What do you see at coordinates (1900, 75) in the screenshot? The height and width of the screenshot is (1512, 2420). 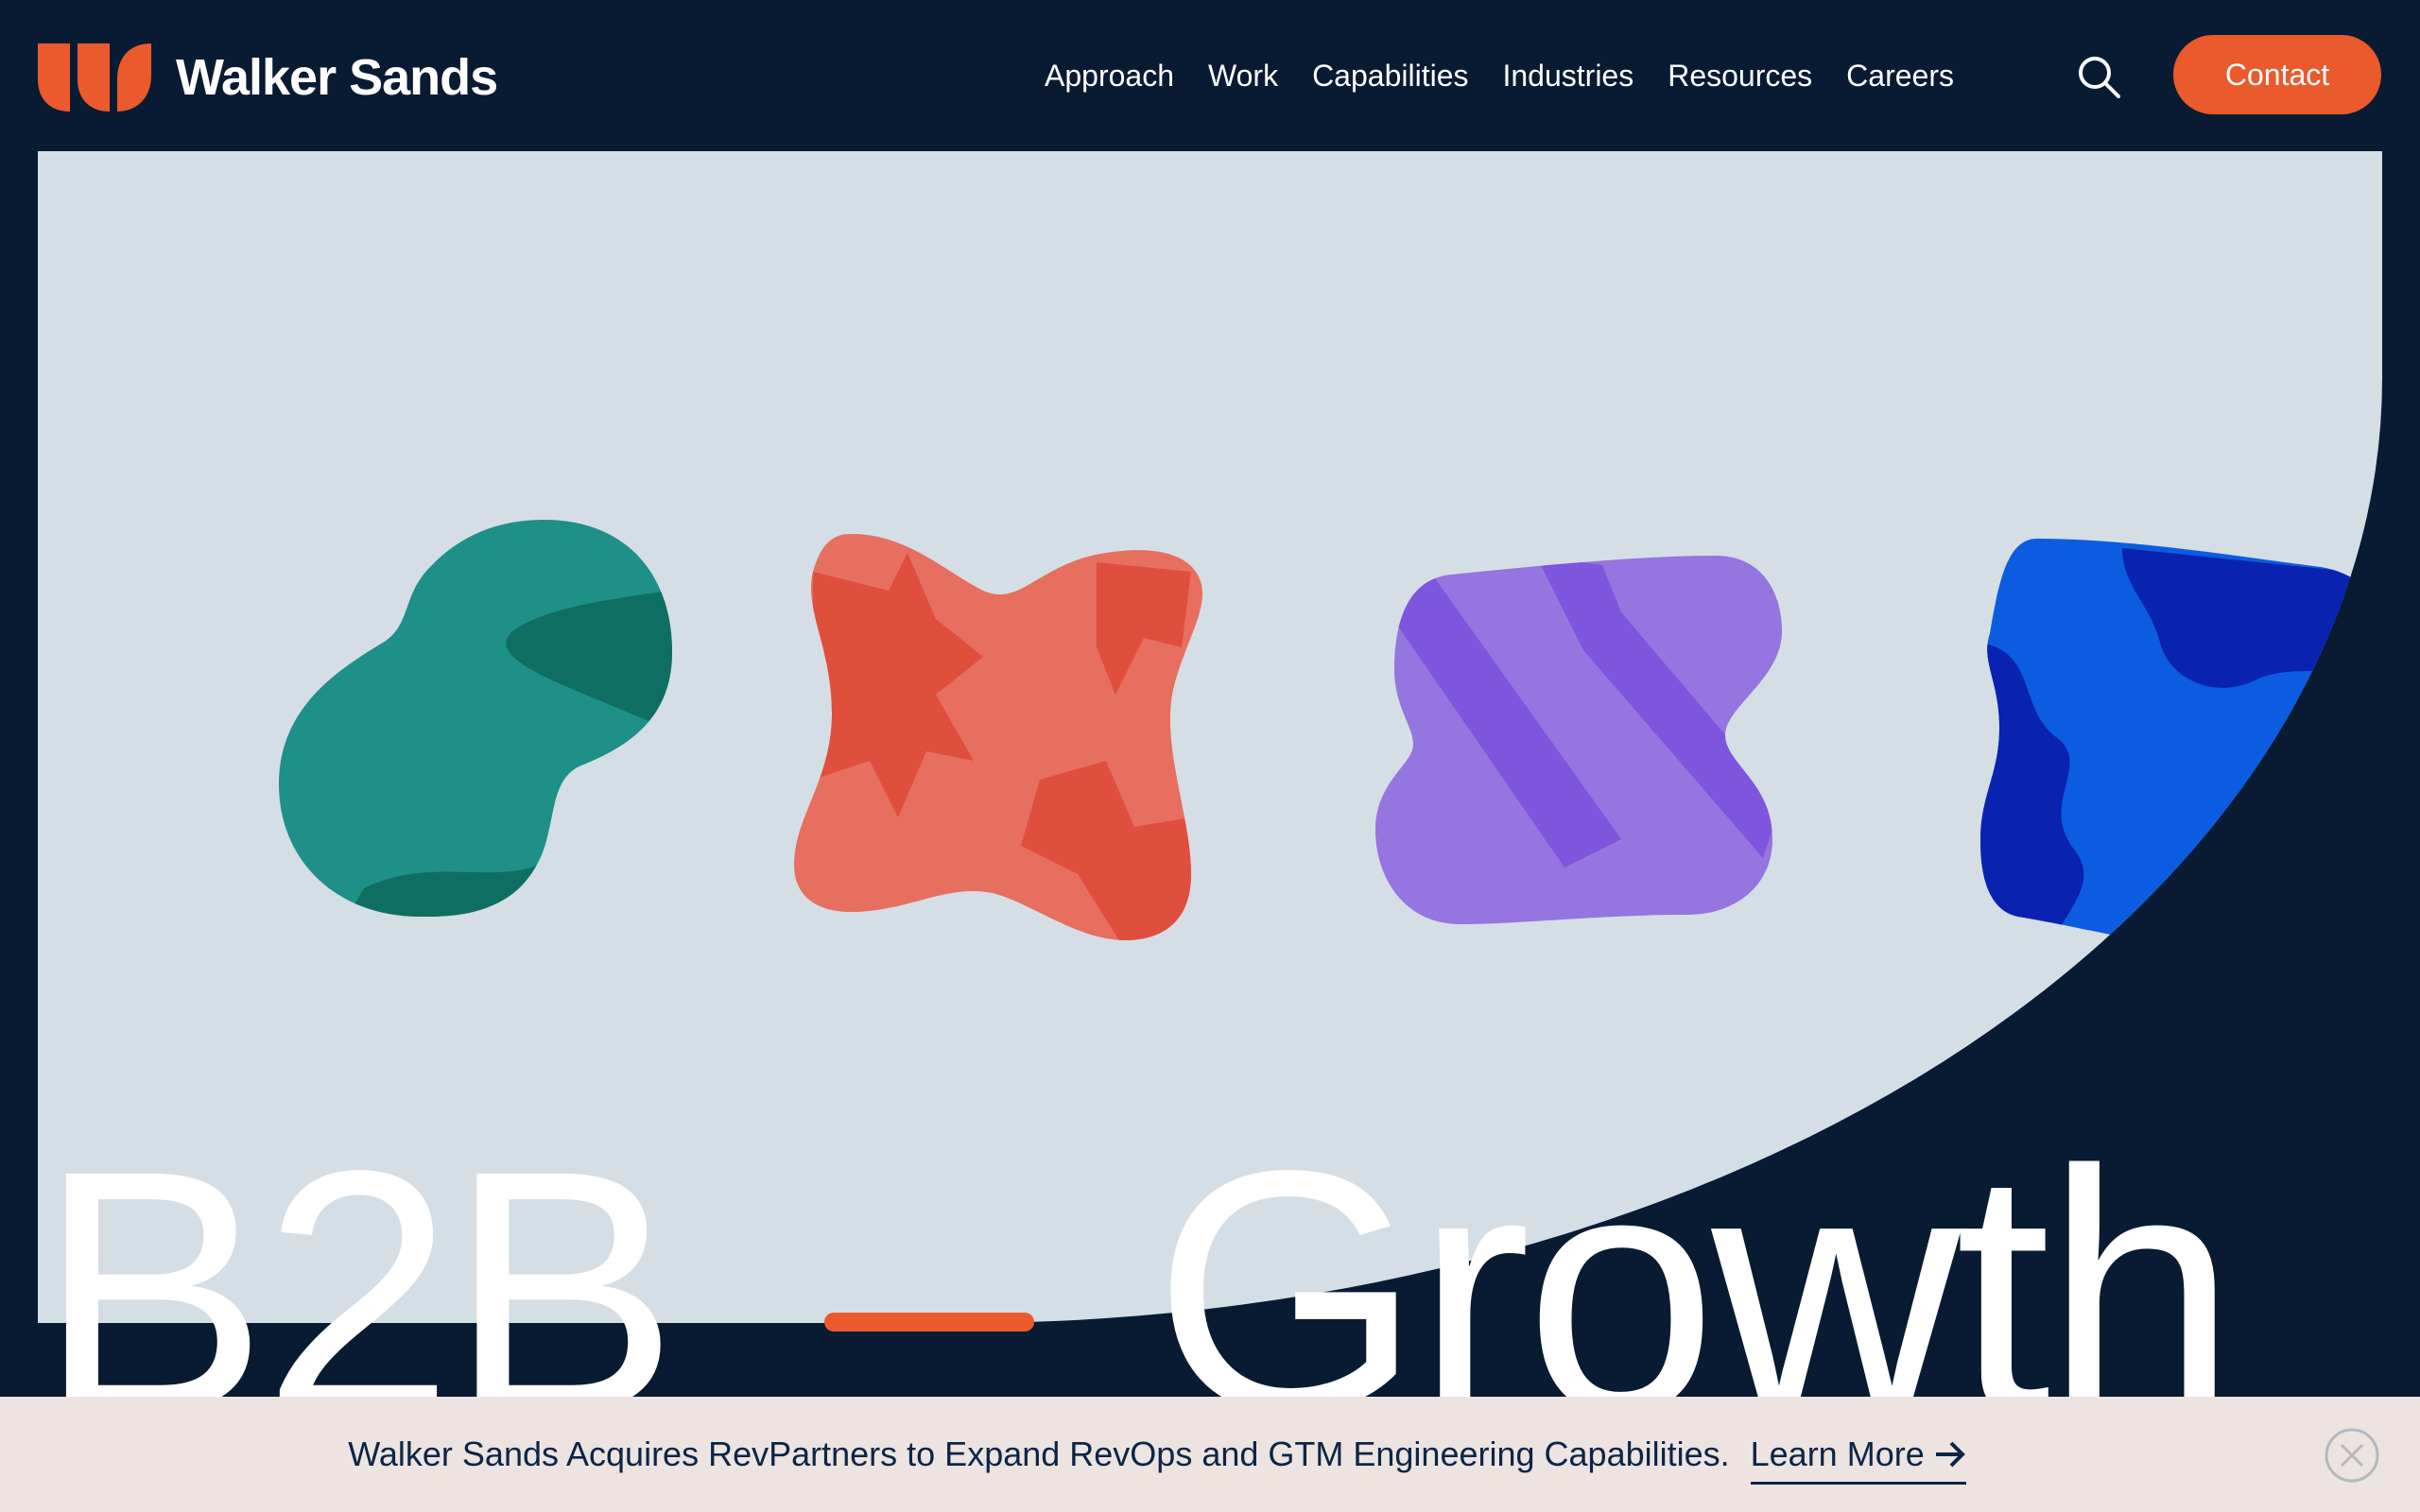 I see `nav-item-careers: Careers` at bounding box center [1900, 75].